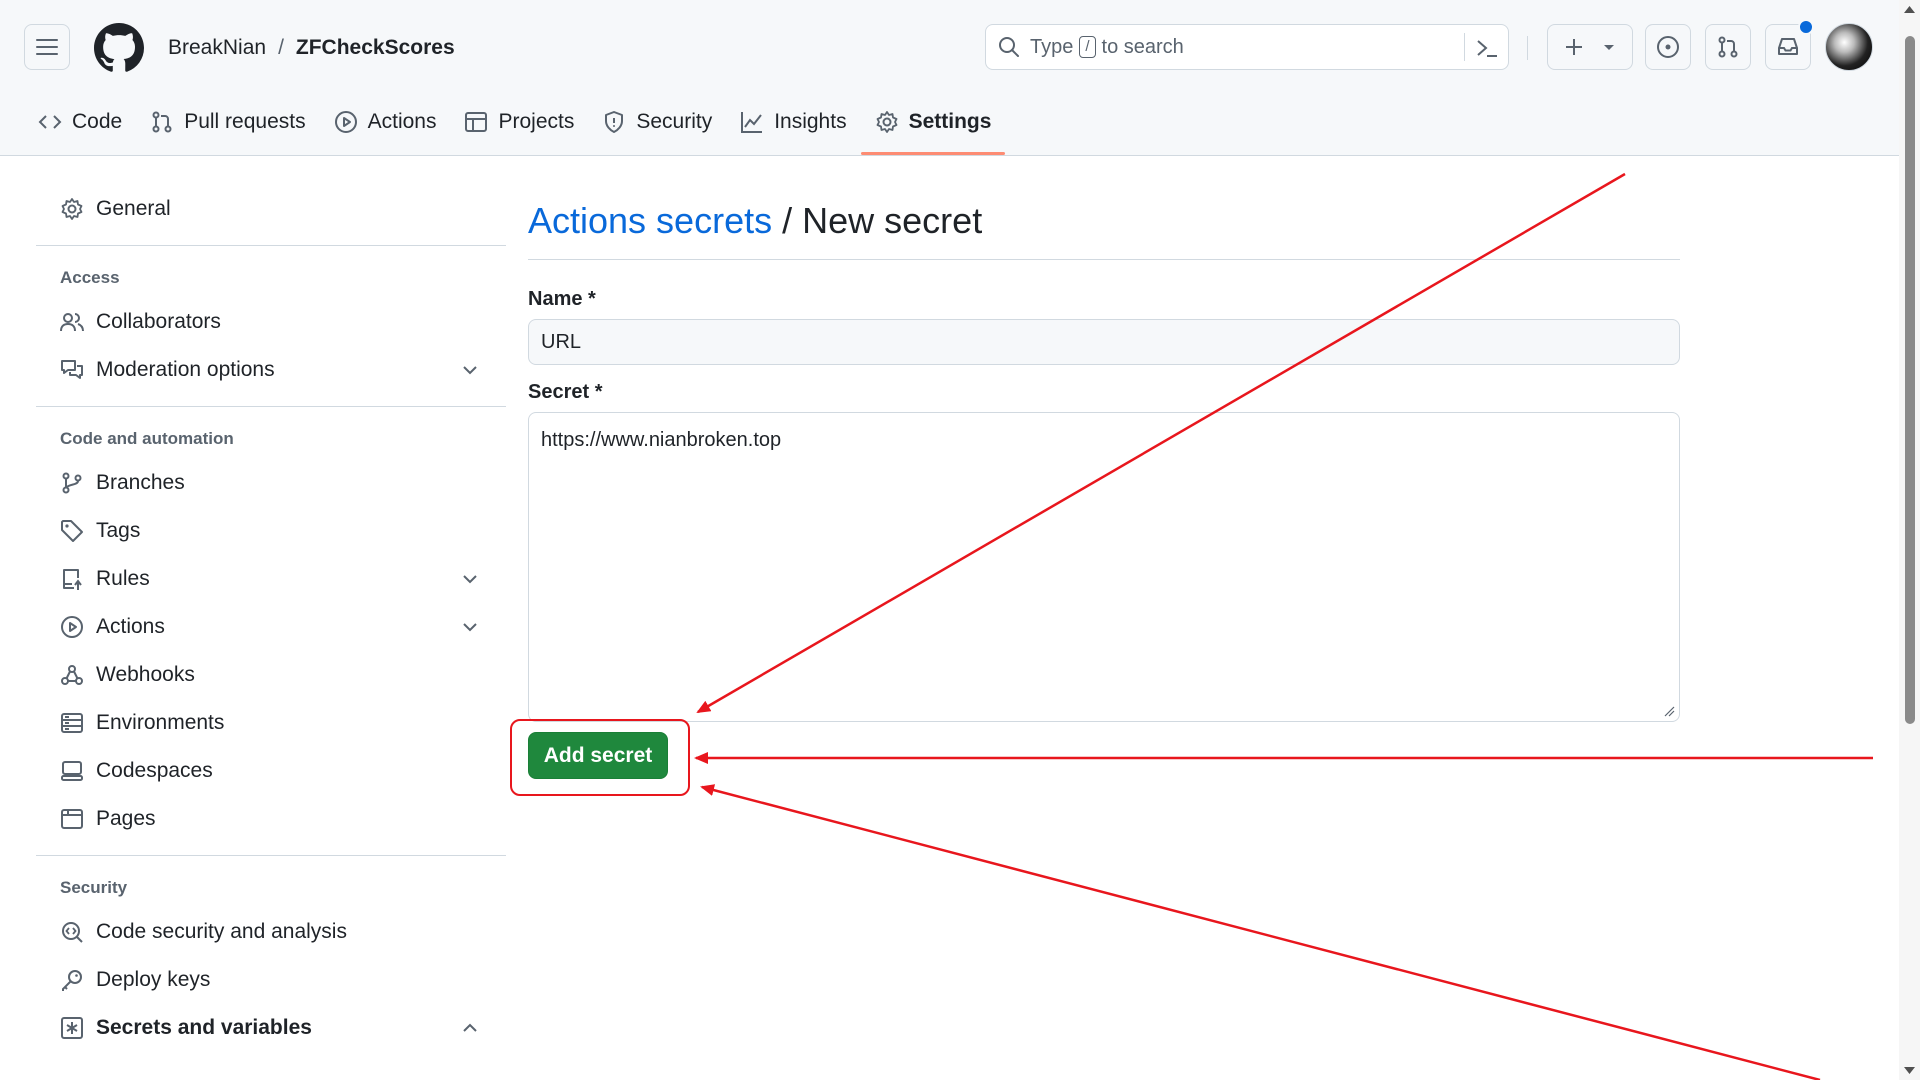 The image size is (1920, 1080). Describe the element at coordinates (1909, 10) in the screenshot. I see `scroll-up-icon` at that location.